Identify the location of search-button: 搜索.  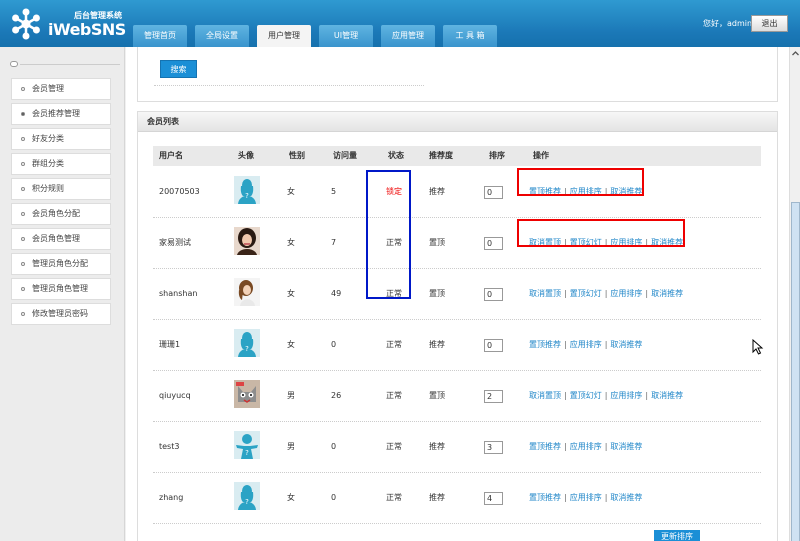
(178, 69).